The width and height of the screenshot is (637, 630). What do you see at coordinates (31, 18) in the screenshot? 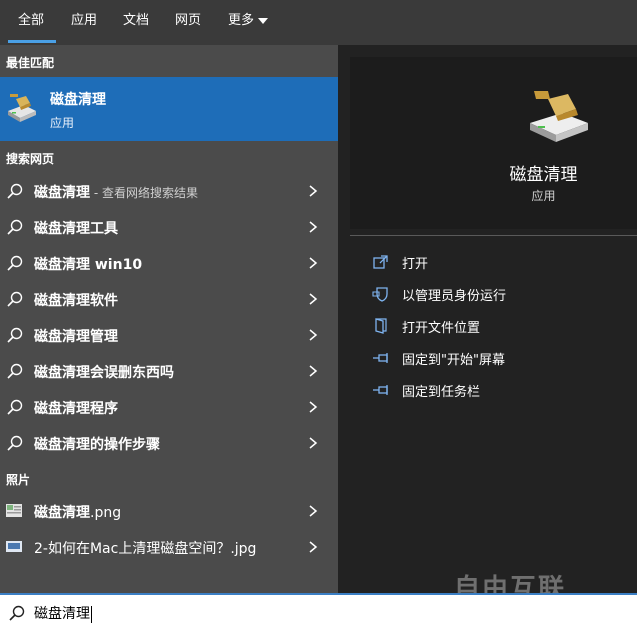
I see `tab-all: 全部` at bounding box center [31, 18].